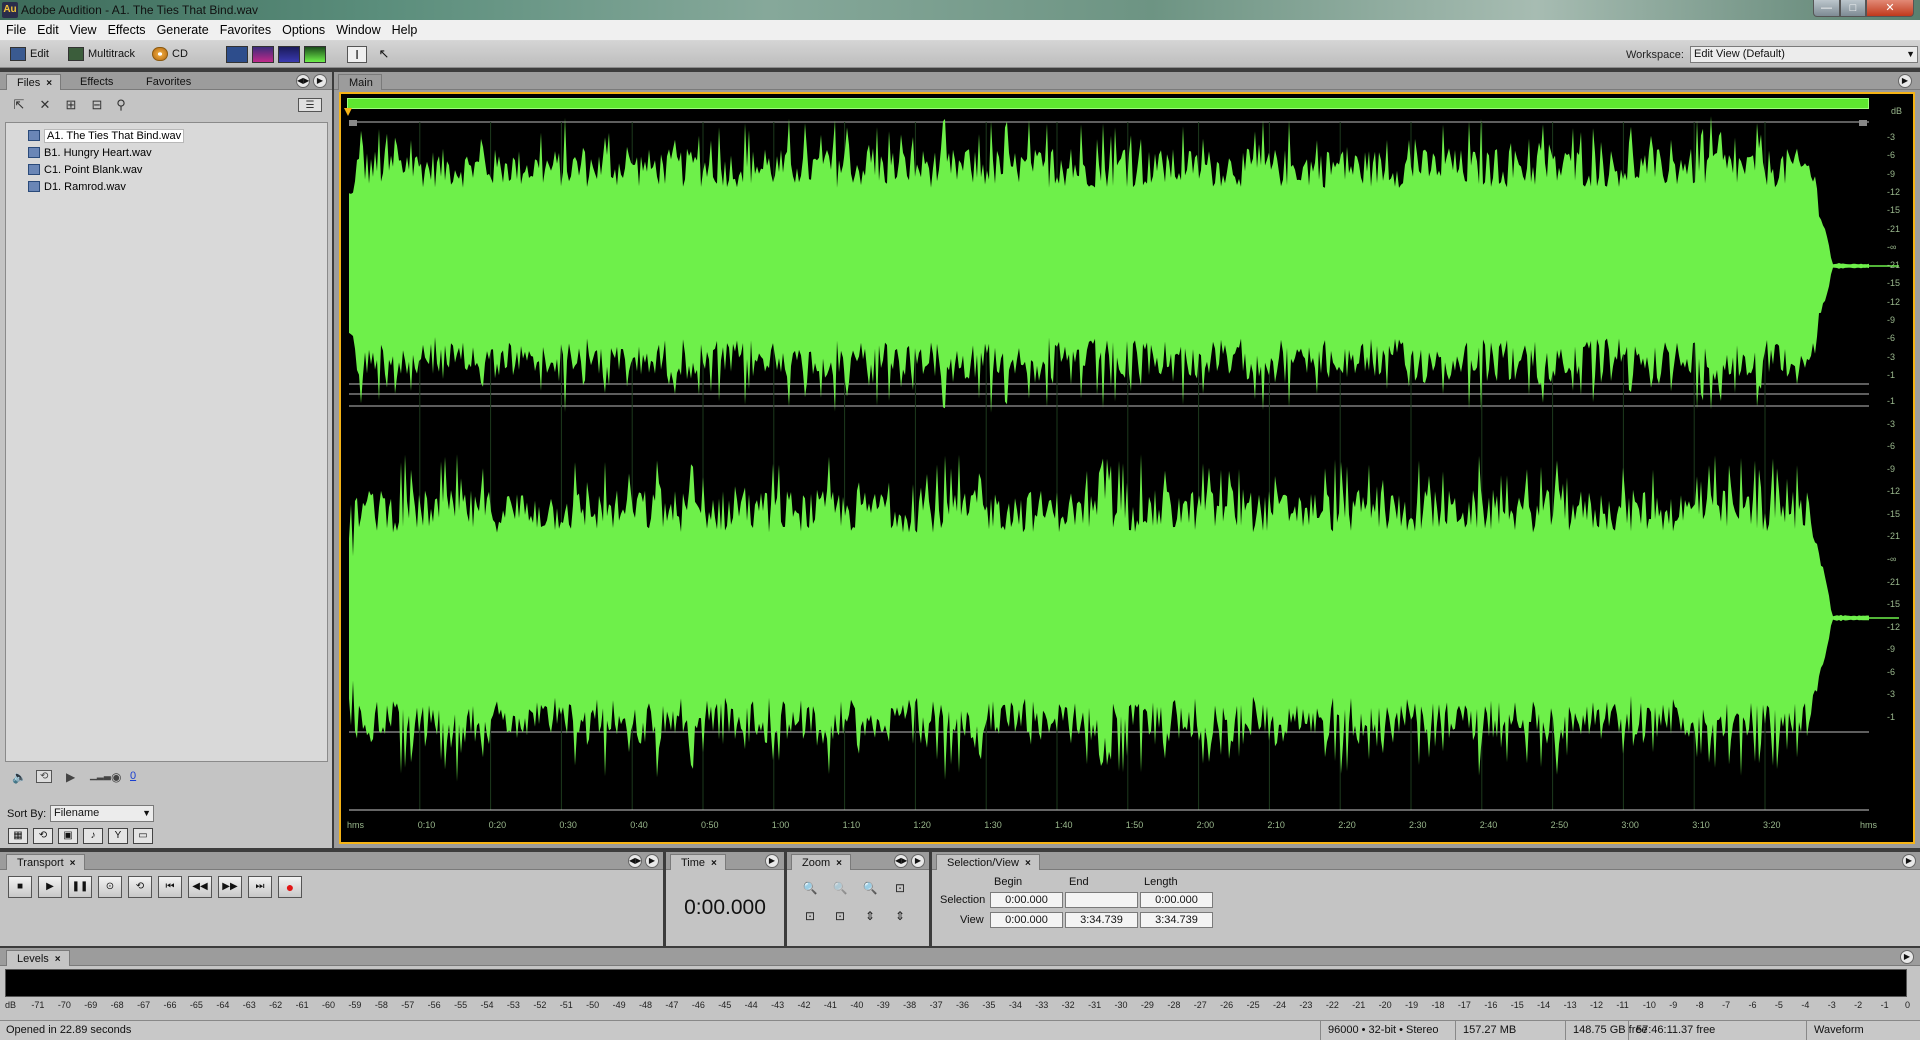 The width and height of the screenshot is (1920, 1040). What do you see at coordinates (170, 887) in the screenshot?
I see `go-to-start-button: ⏮` at bounding box center [170, 887].